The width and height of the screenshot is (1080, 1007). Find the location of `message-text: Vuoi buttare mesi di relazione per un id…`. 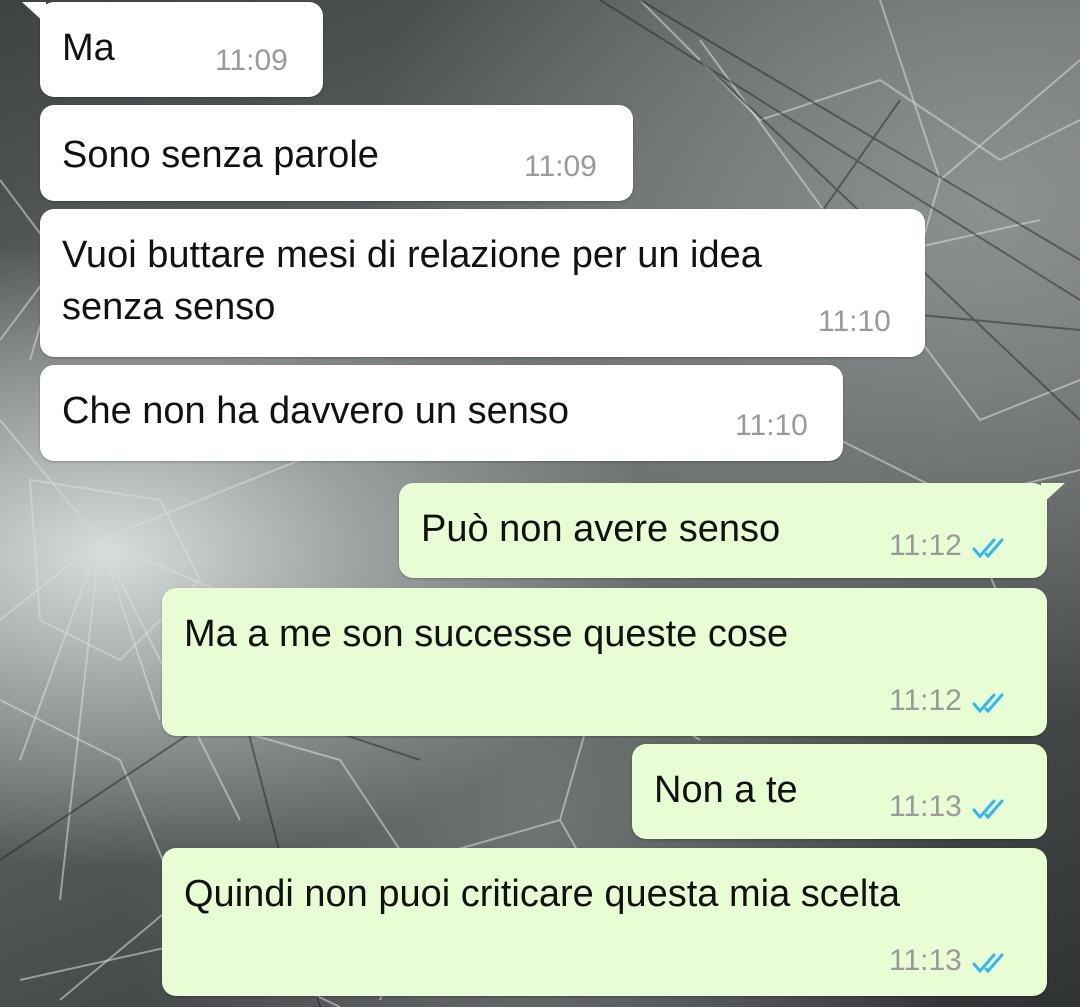

message-text: Vuoi buttare mesi di relazione per un id… is located at coordinates (412, 281).